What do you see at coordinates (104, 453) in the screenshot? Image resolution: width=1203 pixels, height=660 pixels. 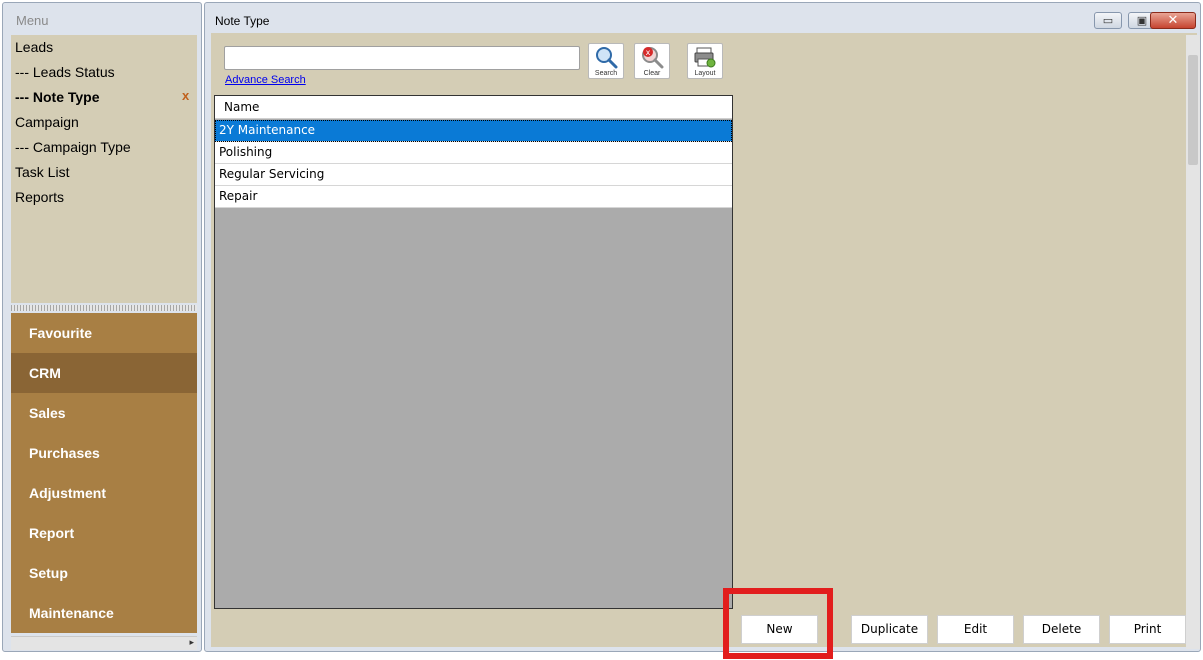 I see `module-purchases: Purchases` at bounding box center [104, 453].